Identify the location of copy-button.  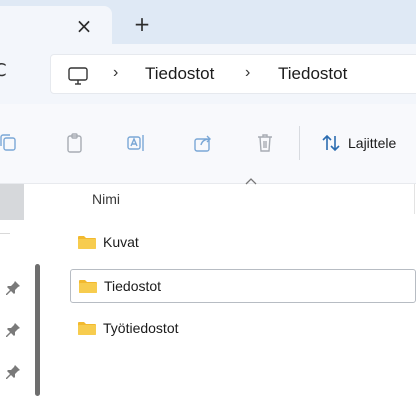
(9, 143).